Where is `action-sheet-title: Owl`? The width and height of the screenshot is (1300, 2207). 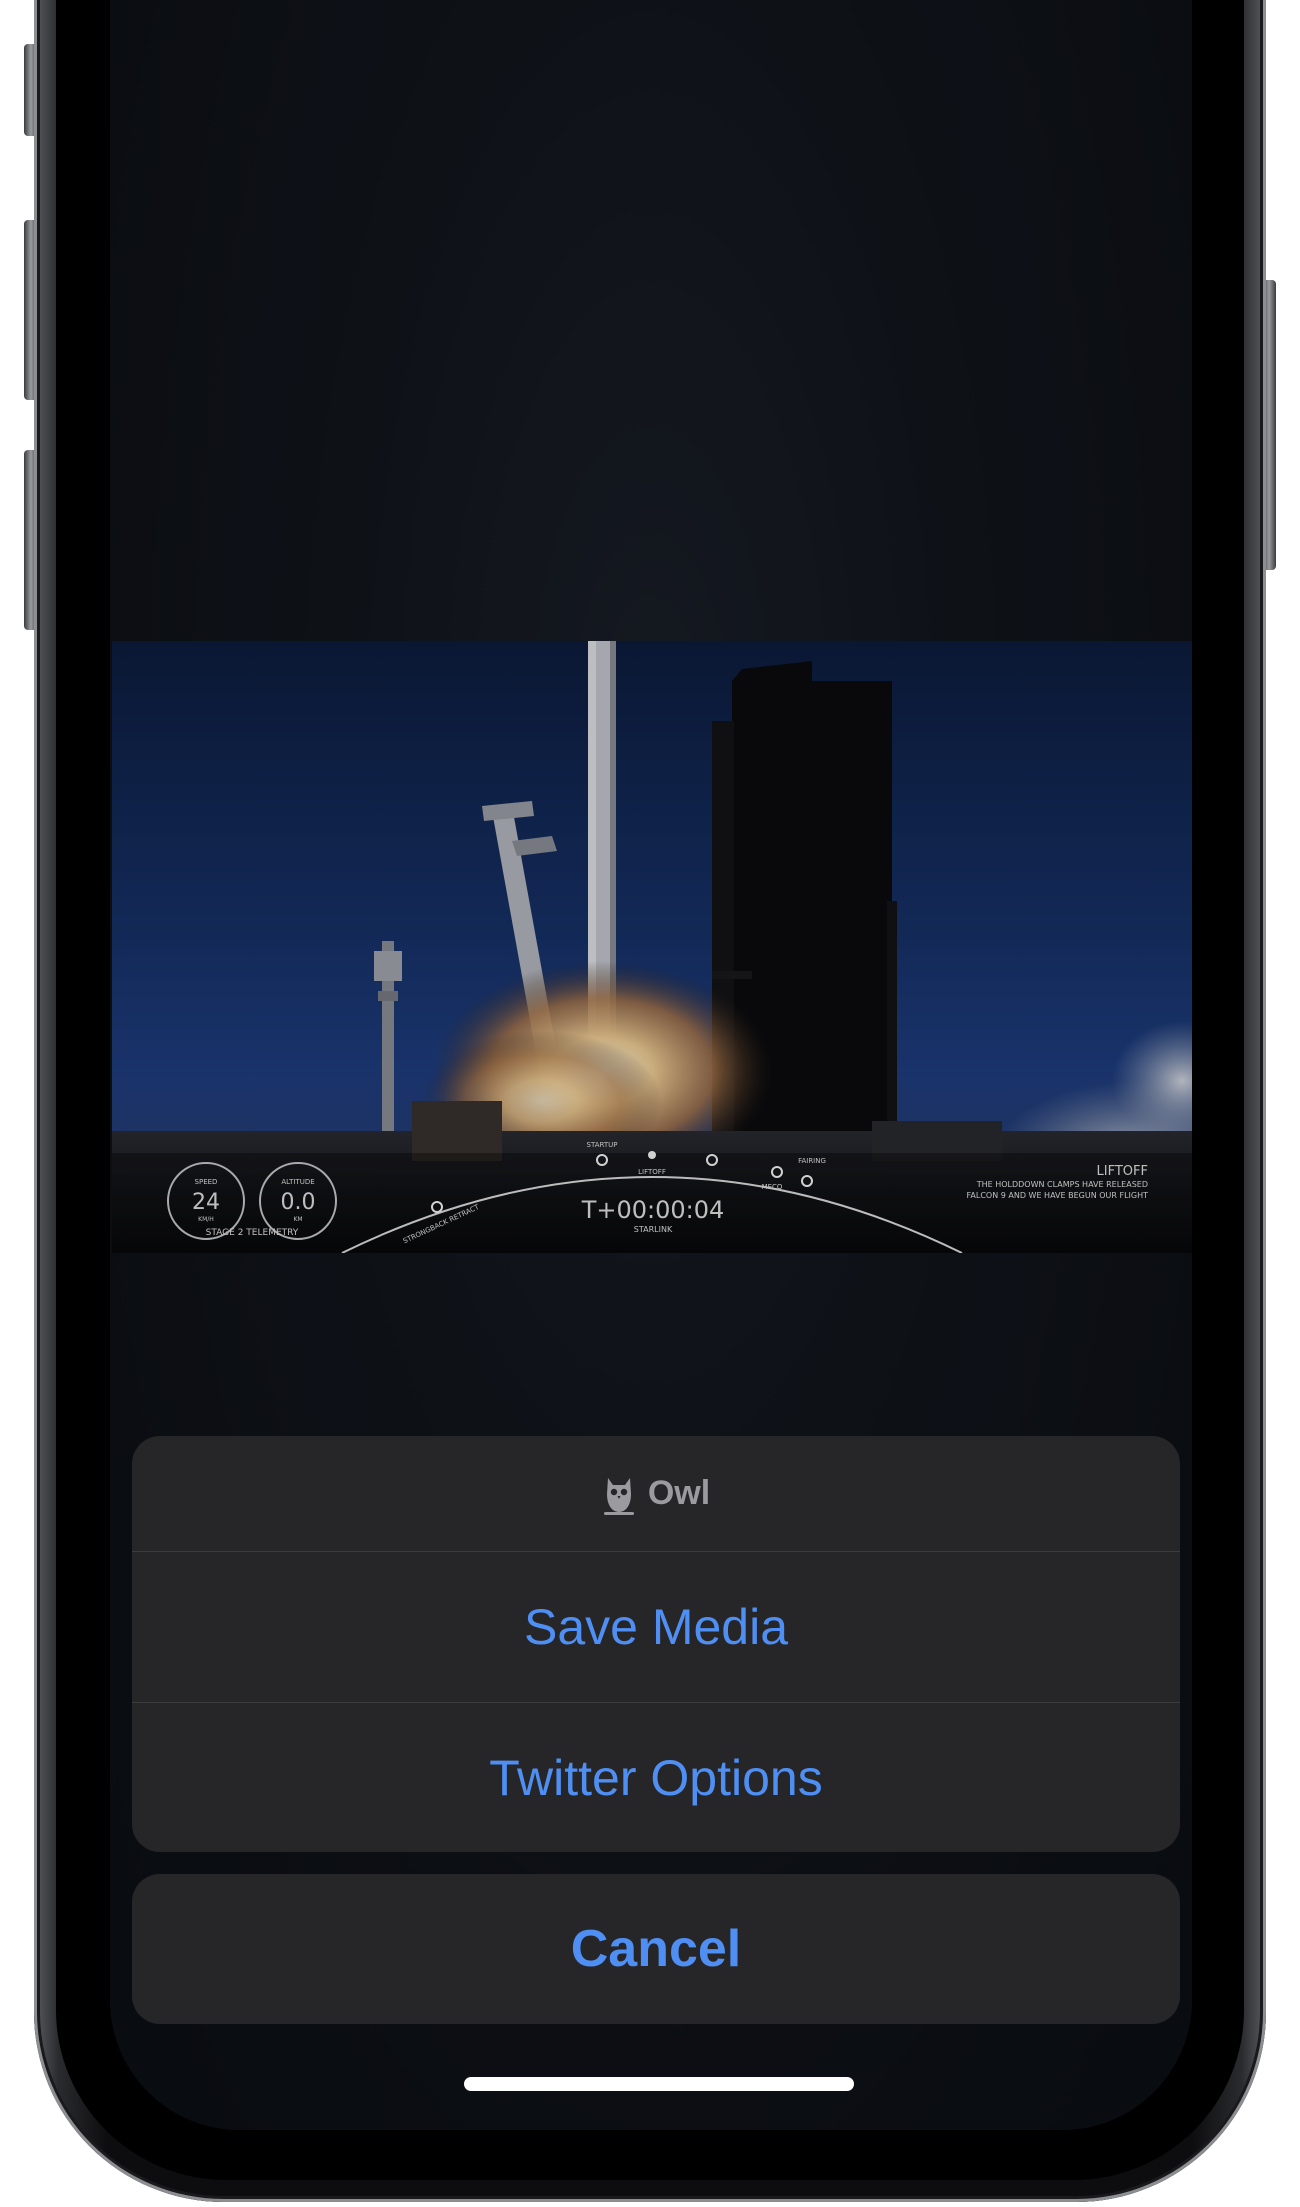 action-sheet-title: Owl is located at coordinates (679, 1493).